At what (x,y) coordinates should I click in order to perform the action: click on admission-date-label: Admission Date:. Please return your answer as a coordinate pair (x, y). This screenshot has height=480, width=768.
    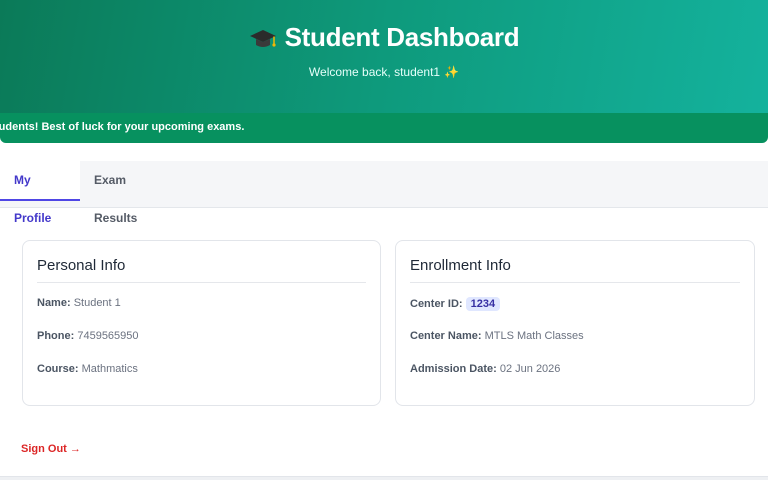
    Looking at the image, I should click on (453, 369).